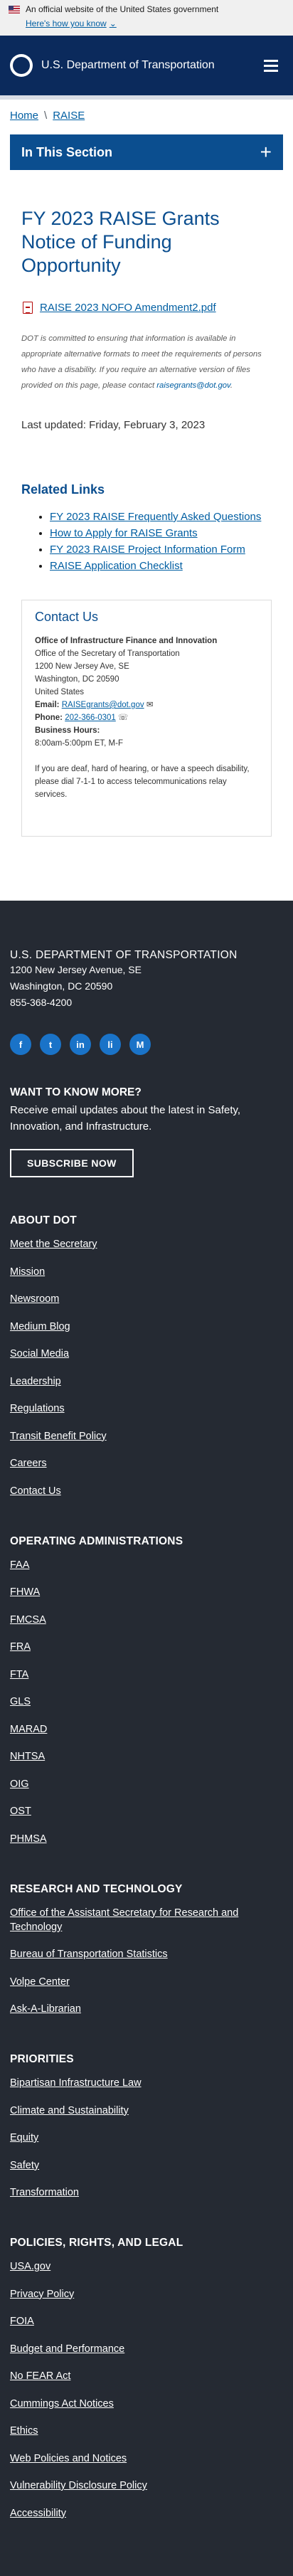 This screenshot has width=293, height=2576. Describe the element at coordinates (19, 1565) in the screenshot. I see `footer-link: FAA` at that location.